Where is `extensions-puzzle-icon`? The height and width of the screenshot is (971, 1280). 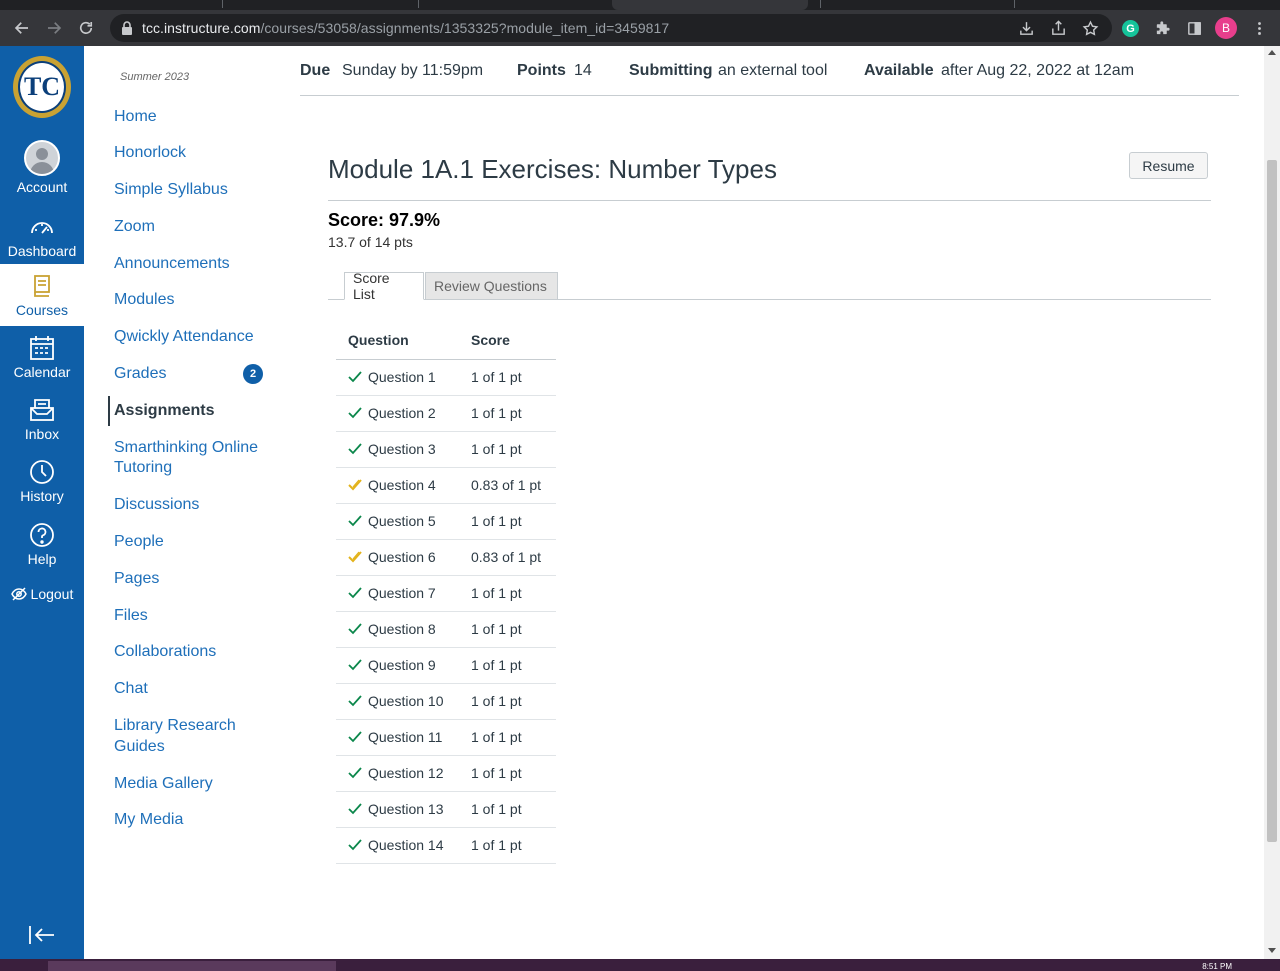 extensions-puzzle-icon is located at coordinates (1162, 28).